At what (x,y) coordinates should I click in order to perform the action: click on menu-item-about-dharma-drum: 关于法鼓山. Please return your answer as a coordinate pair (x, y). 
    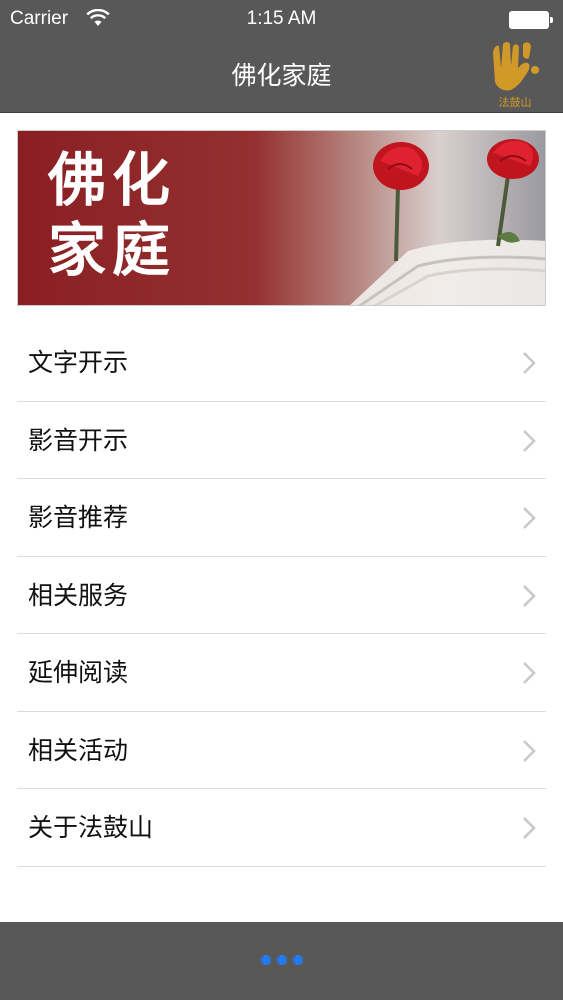
    Looking at the image, I should click on (281, 828).